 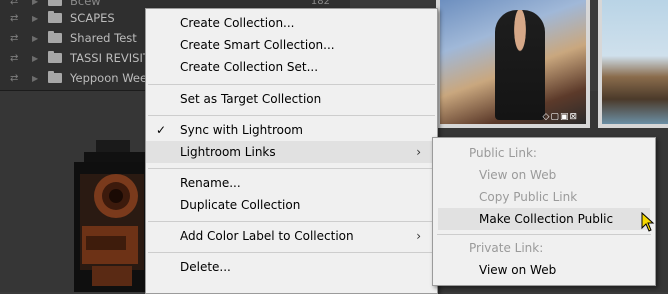 What do you see at coordinates (114, 209) in the screenshot?
I see `camera-photo` at bounding box center [114, 209].